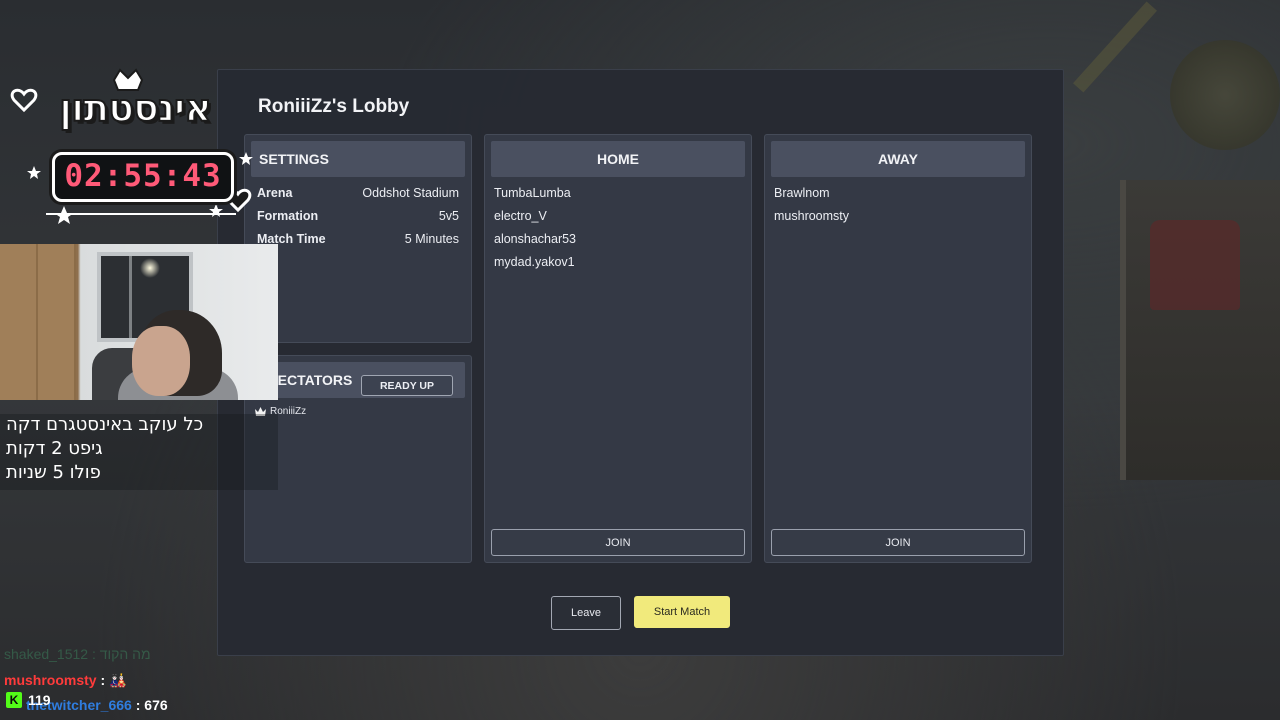 The image size is (1280, 720). What do you see at coordinates (135, 146) in the screenshot?
I see `stream-logo: אינסטתון 02:55:43` at bounding box center [135, 146].